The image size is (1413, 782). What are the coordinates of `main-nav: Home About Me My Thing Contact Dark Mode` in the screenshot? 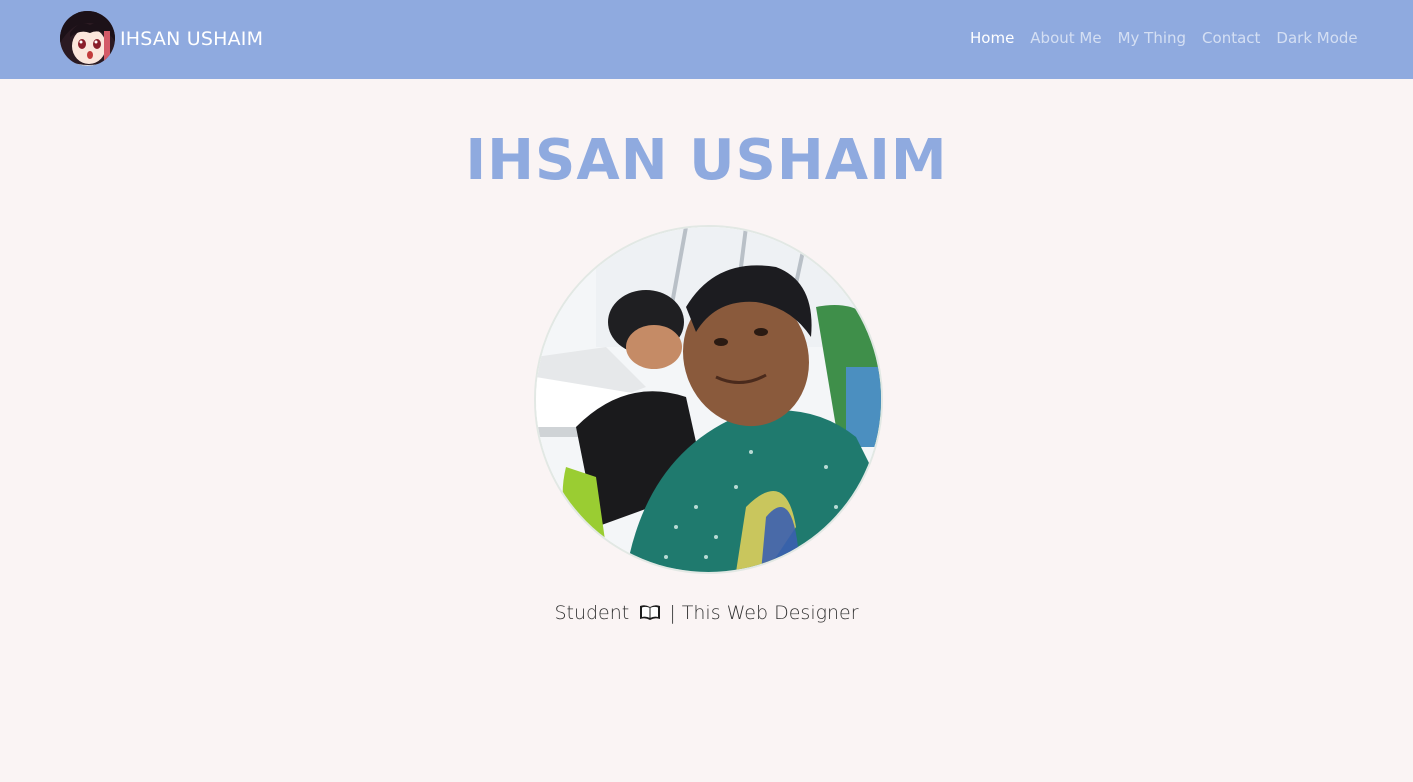 It's located at (1164, 38).